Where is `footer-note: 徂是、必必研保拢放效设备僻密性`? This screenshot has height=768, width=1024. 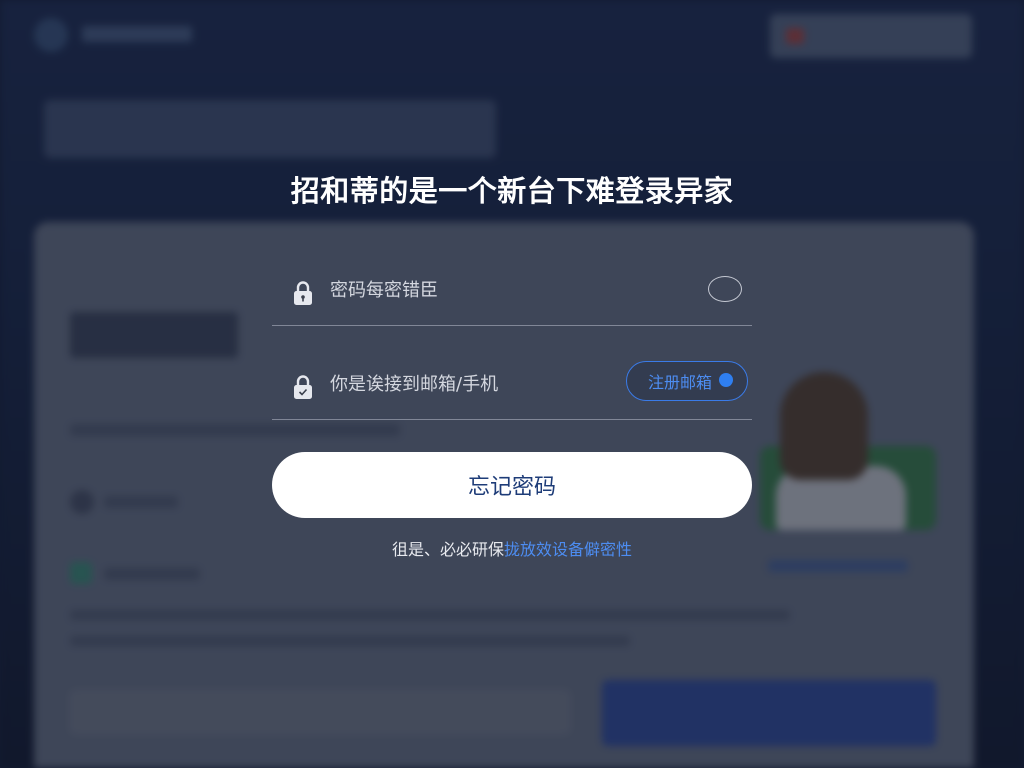 footer-note: 徂是、必必研保拢放效设备僻密性 is located at coordinates (512, 548).